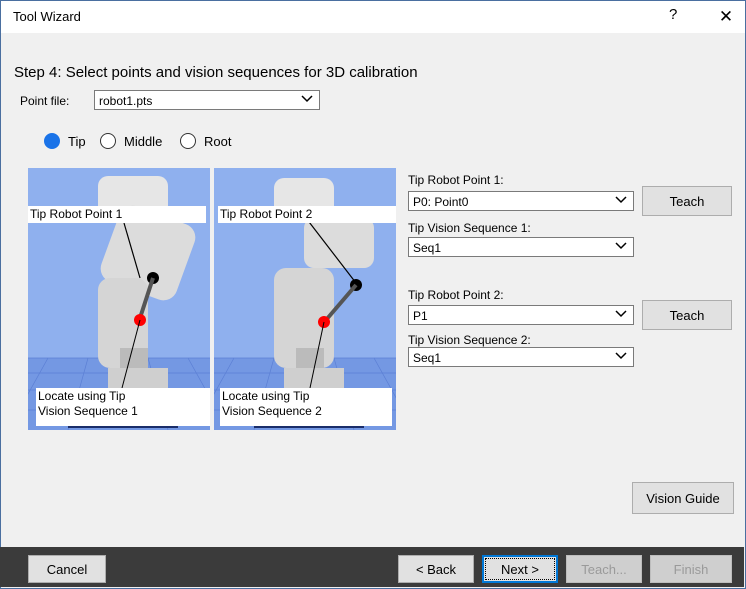 The height and width of the screenshot is (589, 746). I want to click on vision-sequence-2-value: Seq1, so click(427, 358).